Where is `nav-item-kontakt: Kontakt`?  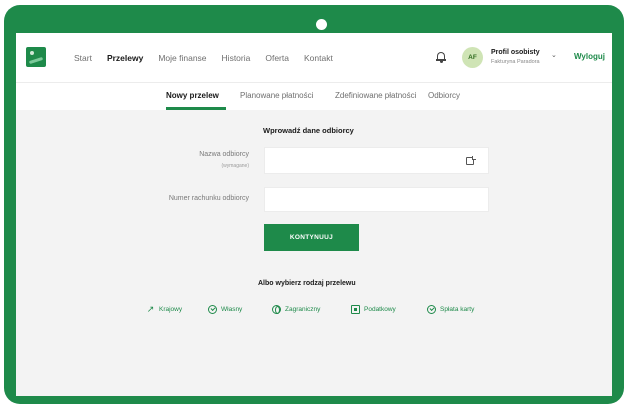
nav-item-kontakt: Kontakt is located at coordinates (318, 58).